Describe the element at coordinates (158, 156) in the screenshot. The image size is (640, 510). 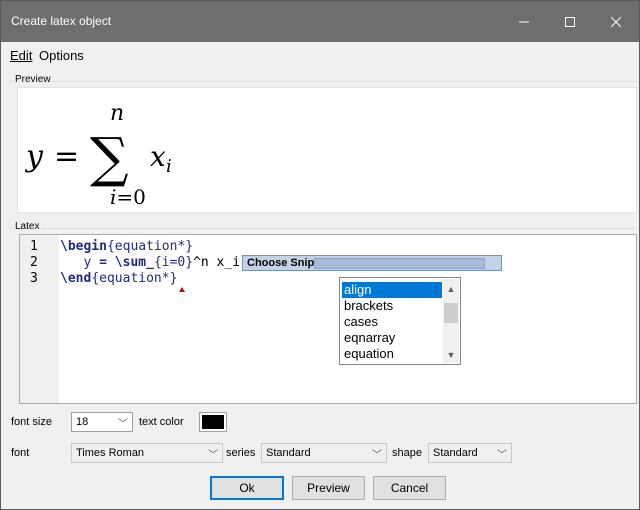
I see `svg-text: x` at that location.